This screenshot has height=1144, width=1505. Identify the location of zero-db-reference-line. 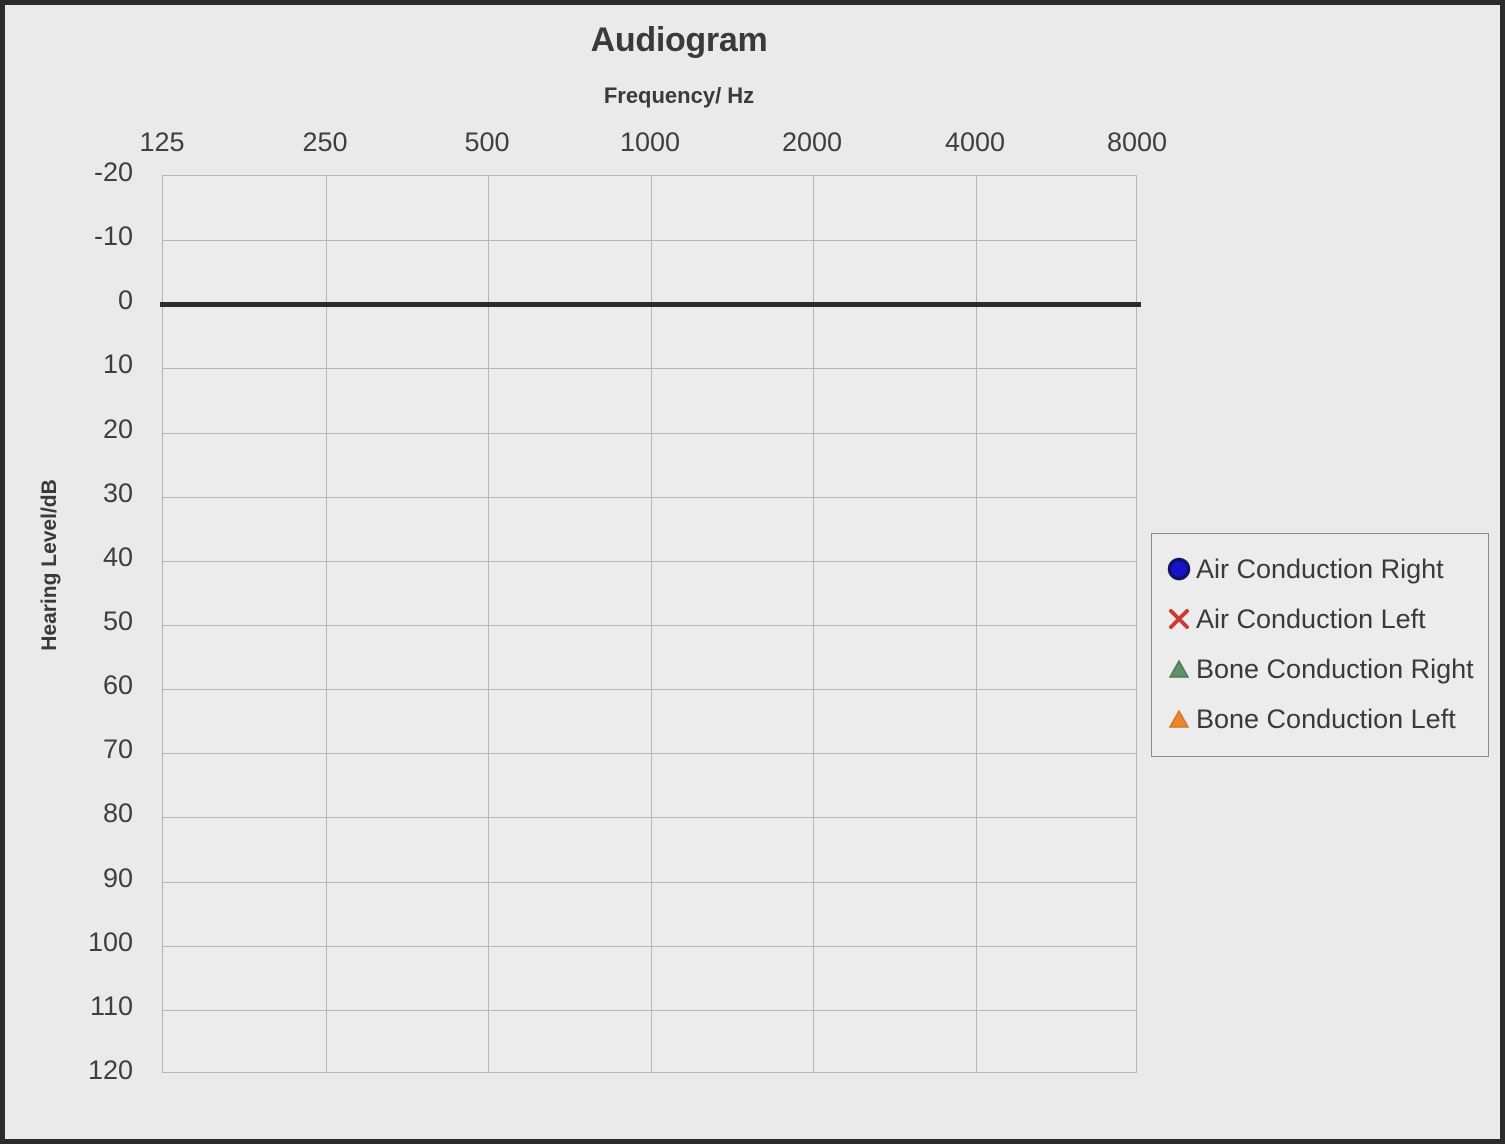
(650, 304).